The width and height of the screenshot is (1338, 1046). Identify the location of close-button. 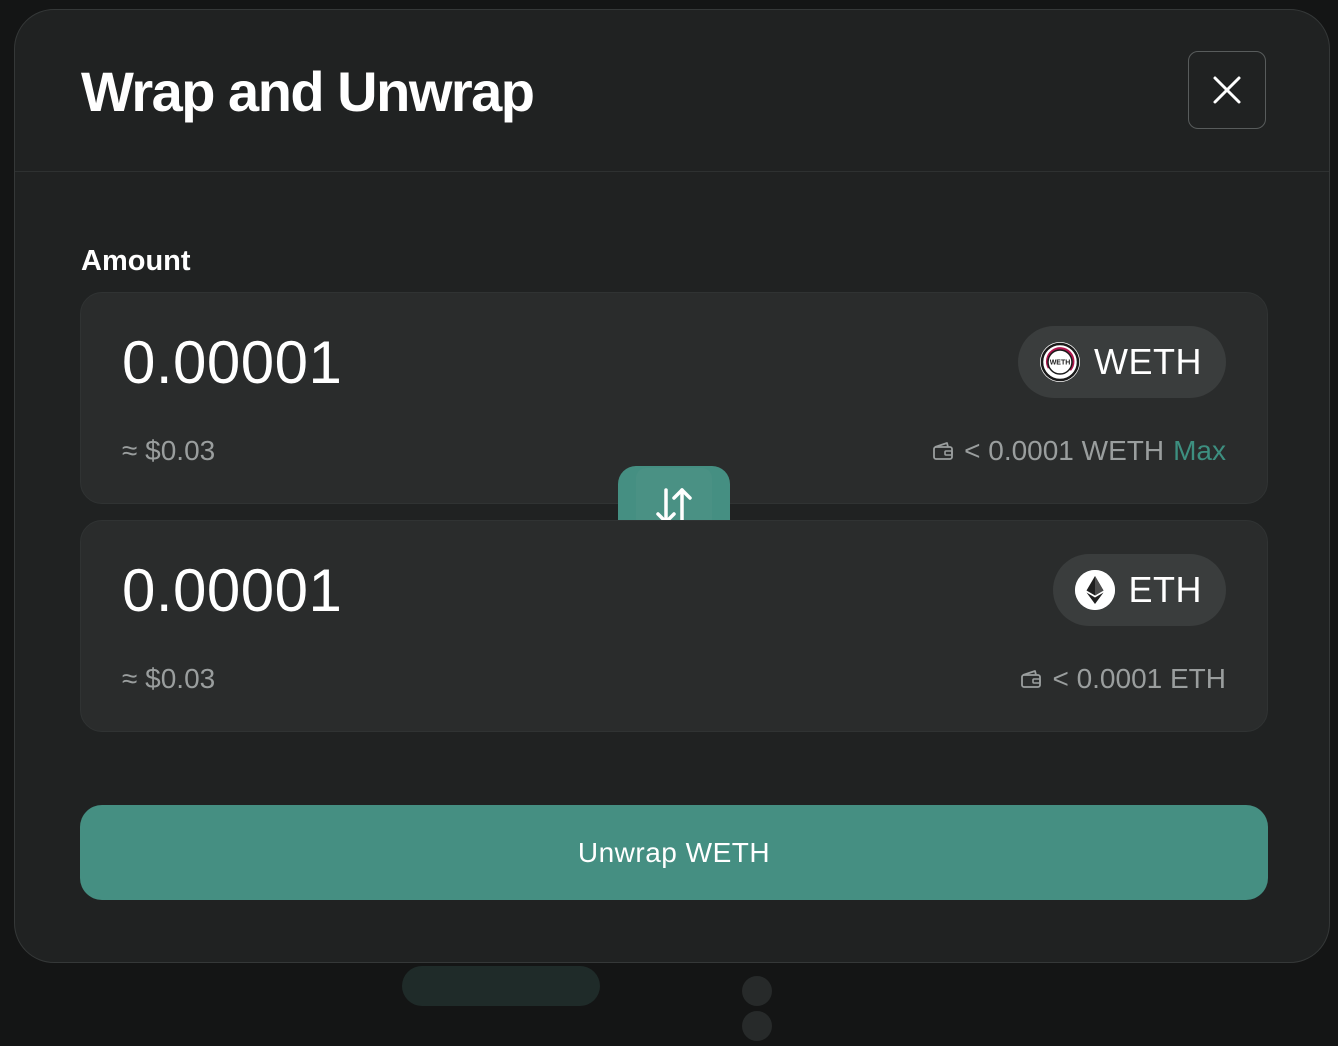
(1227, 90).